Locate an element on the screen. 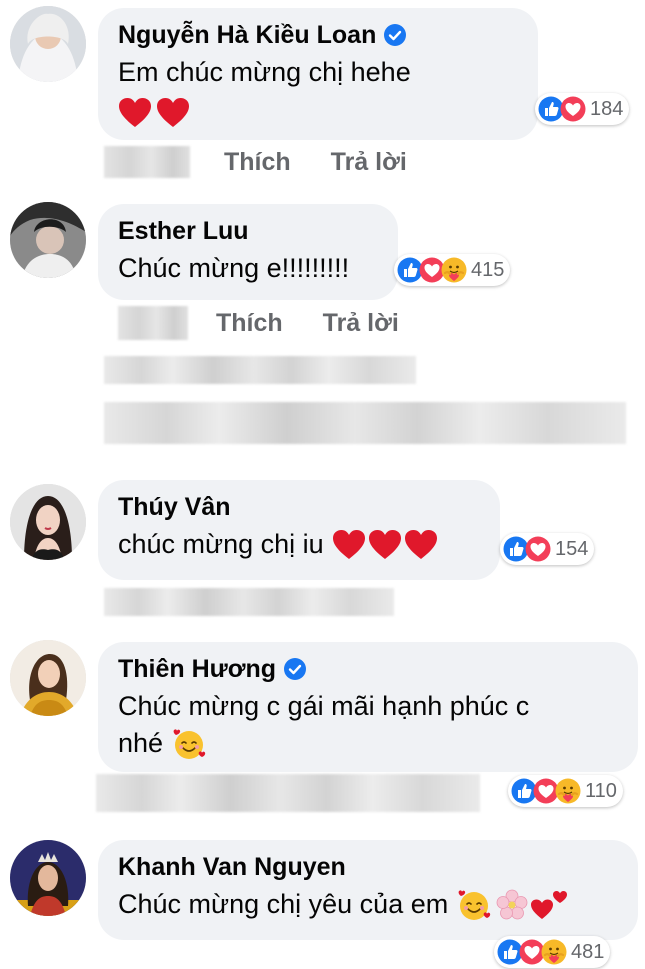 The image size is (645, 969). comment-text-row: Chúc mừng chị yêu của em is located at coordinates (368, 904).